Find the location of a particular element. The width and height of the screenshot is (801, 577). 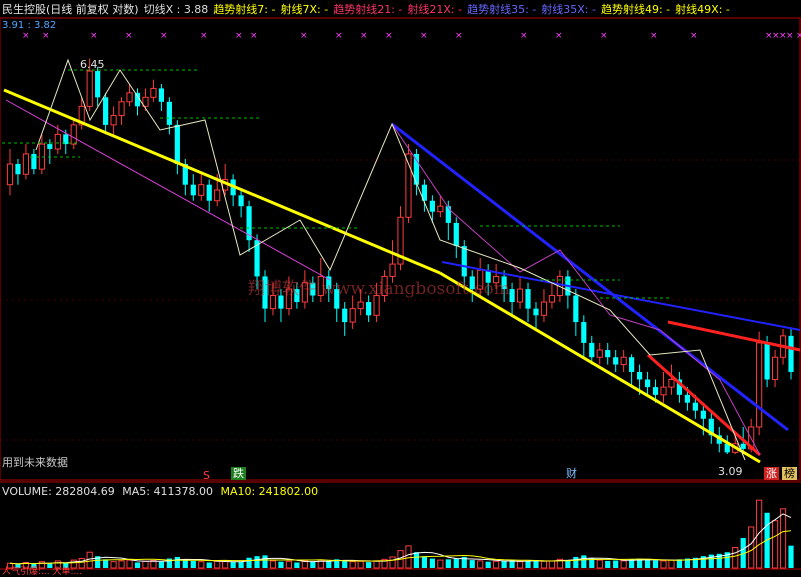

price-subline: 3.91 : 3.82 is located at coordinates (29, 25).